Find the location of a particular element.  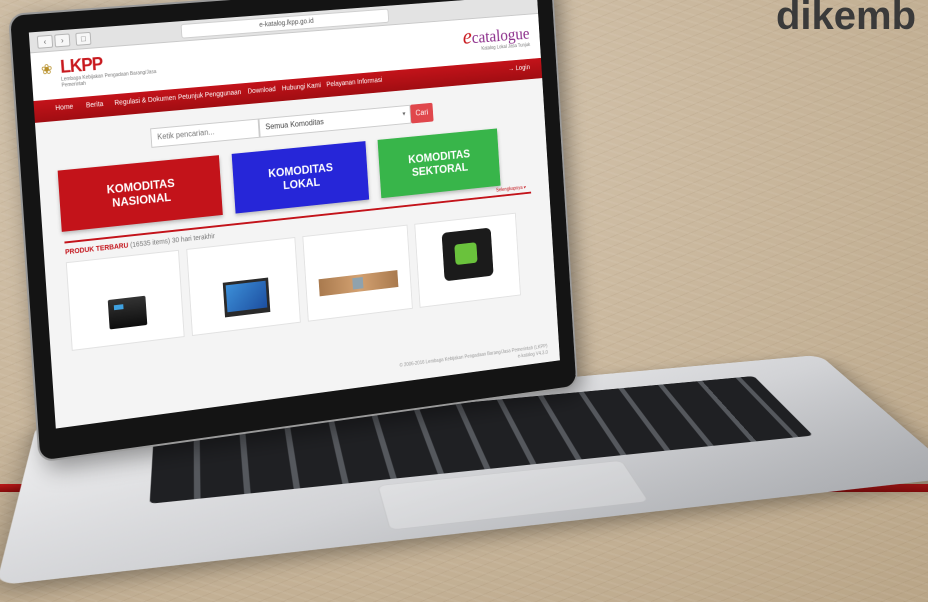

nav-download: Download is located at coordinates (261, 90).